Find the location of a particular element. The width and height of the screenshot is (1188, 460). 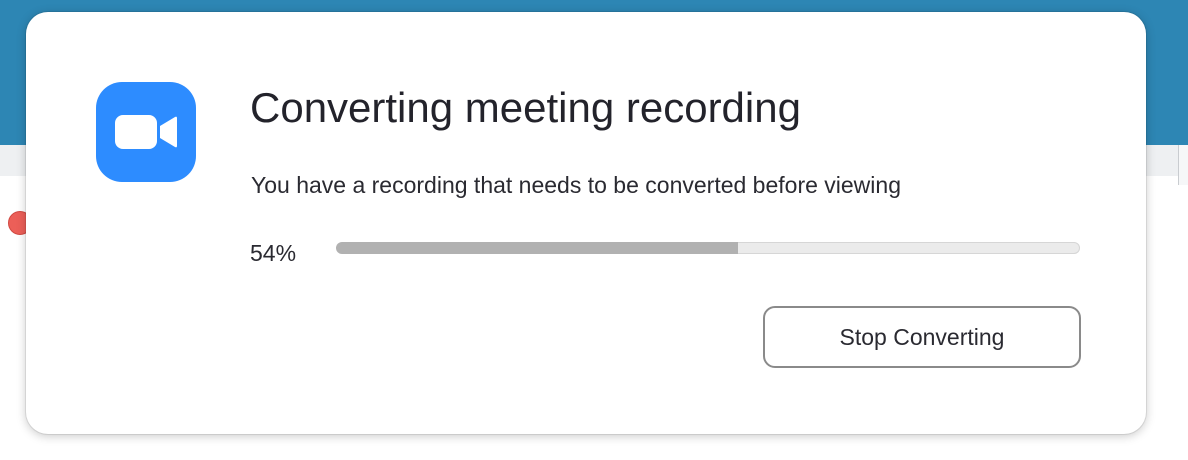

progress-percent: 54% is located at coordinates (273, 253).